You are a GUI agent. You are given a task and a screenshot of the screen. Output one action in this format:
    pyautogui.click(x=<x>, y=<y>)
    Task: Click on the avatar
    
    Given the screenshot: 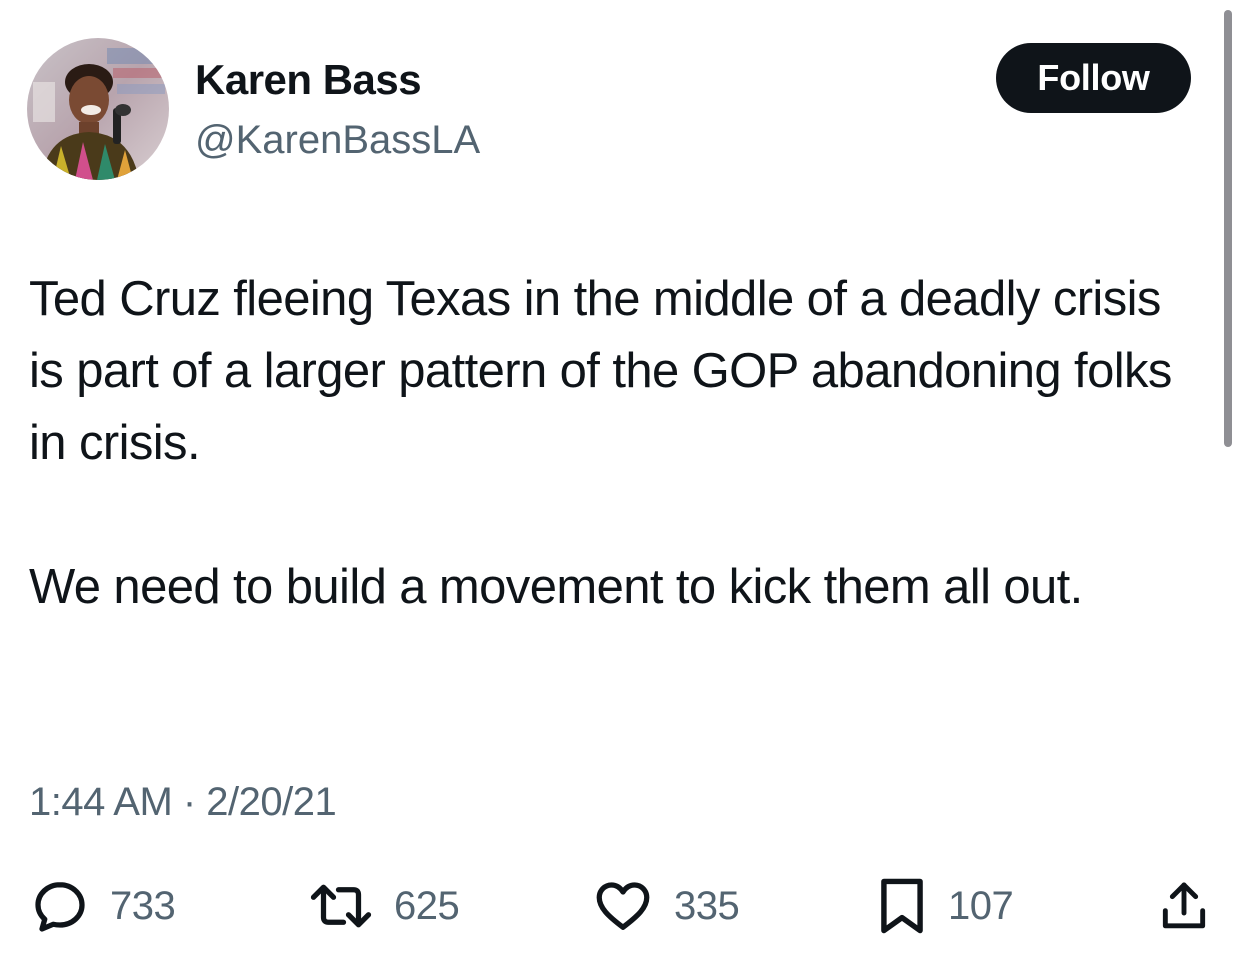 What is the action you would take?
    pyautogui.click(x=98, y=109)
    